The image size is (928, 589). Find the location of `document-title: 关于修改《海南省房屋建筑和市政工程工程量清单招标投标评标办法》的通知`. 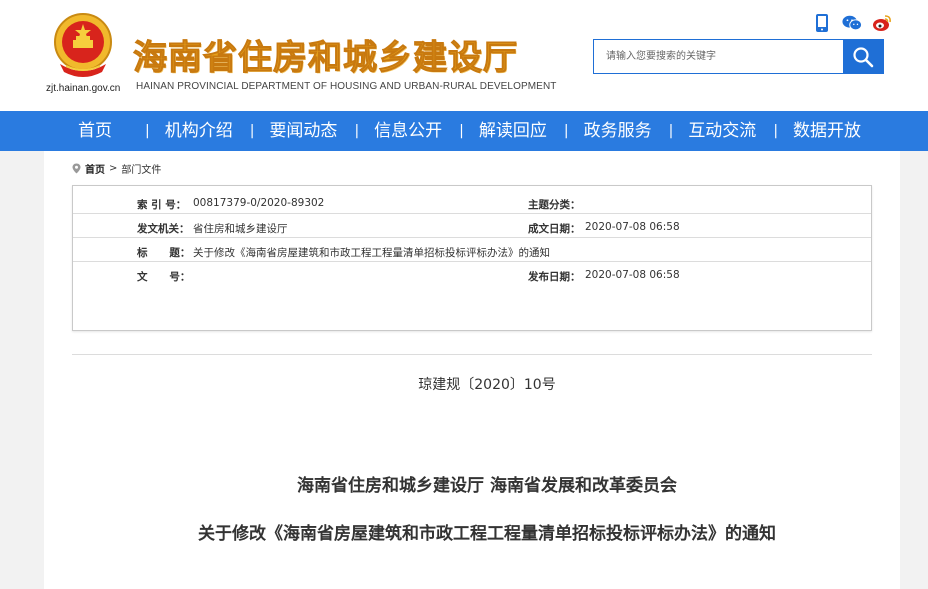

document-title: 关于修改《海南省房屋建筑和市政工程工程量清单招标投标评标办法》的通知 is located at coordinates (487, 534).